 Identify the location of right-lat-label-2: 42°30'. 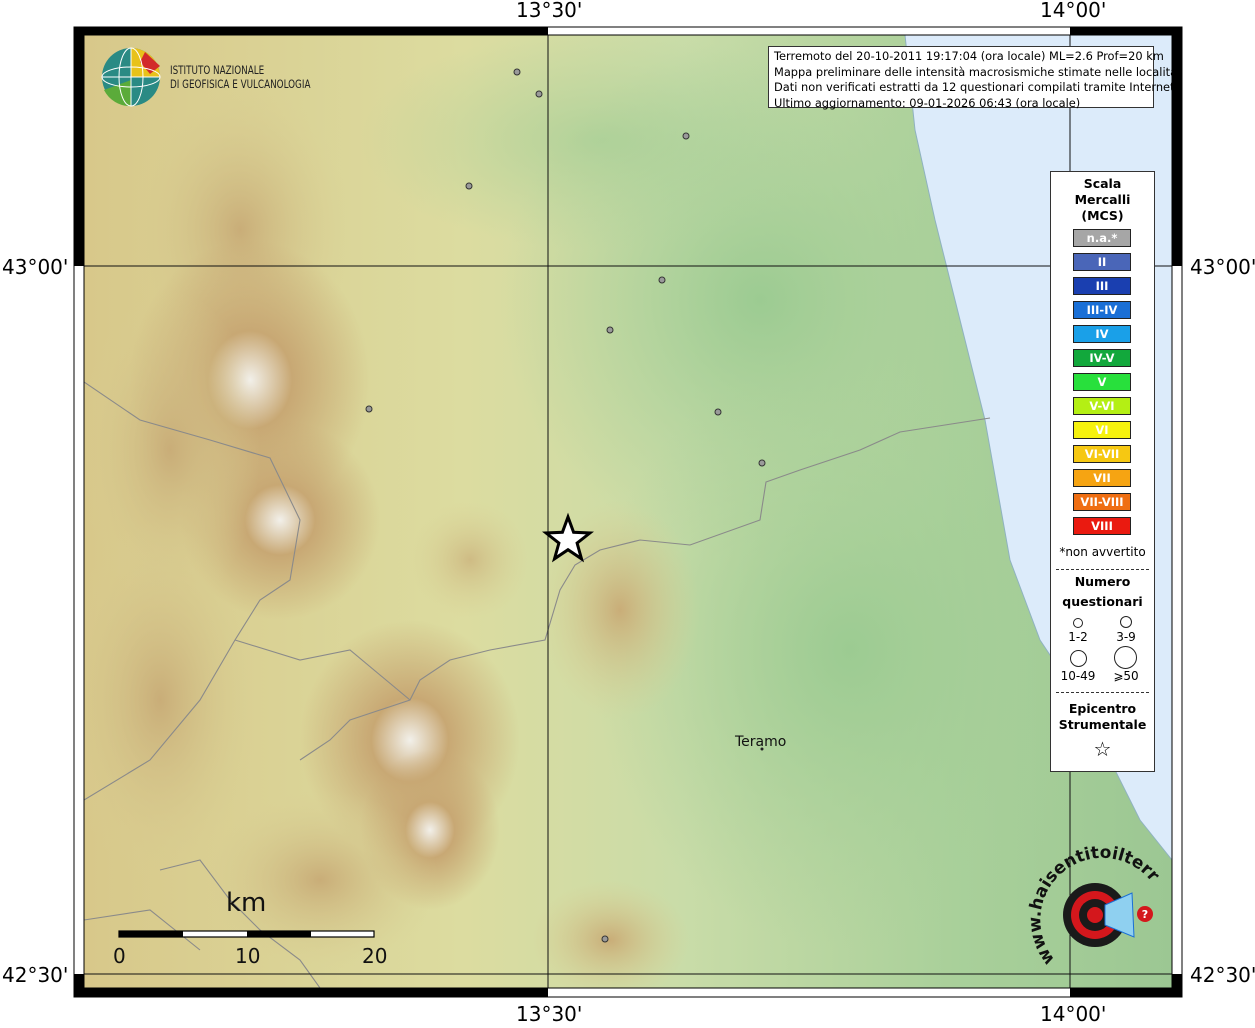
(1222, 975).